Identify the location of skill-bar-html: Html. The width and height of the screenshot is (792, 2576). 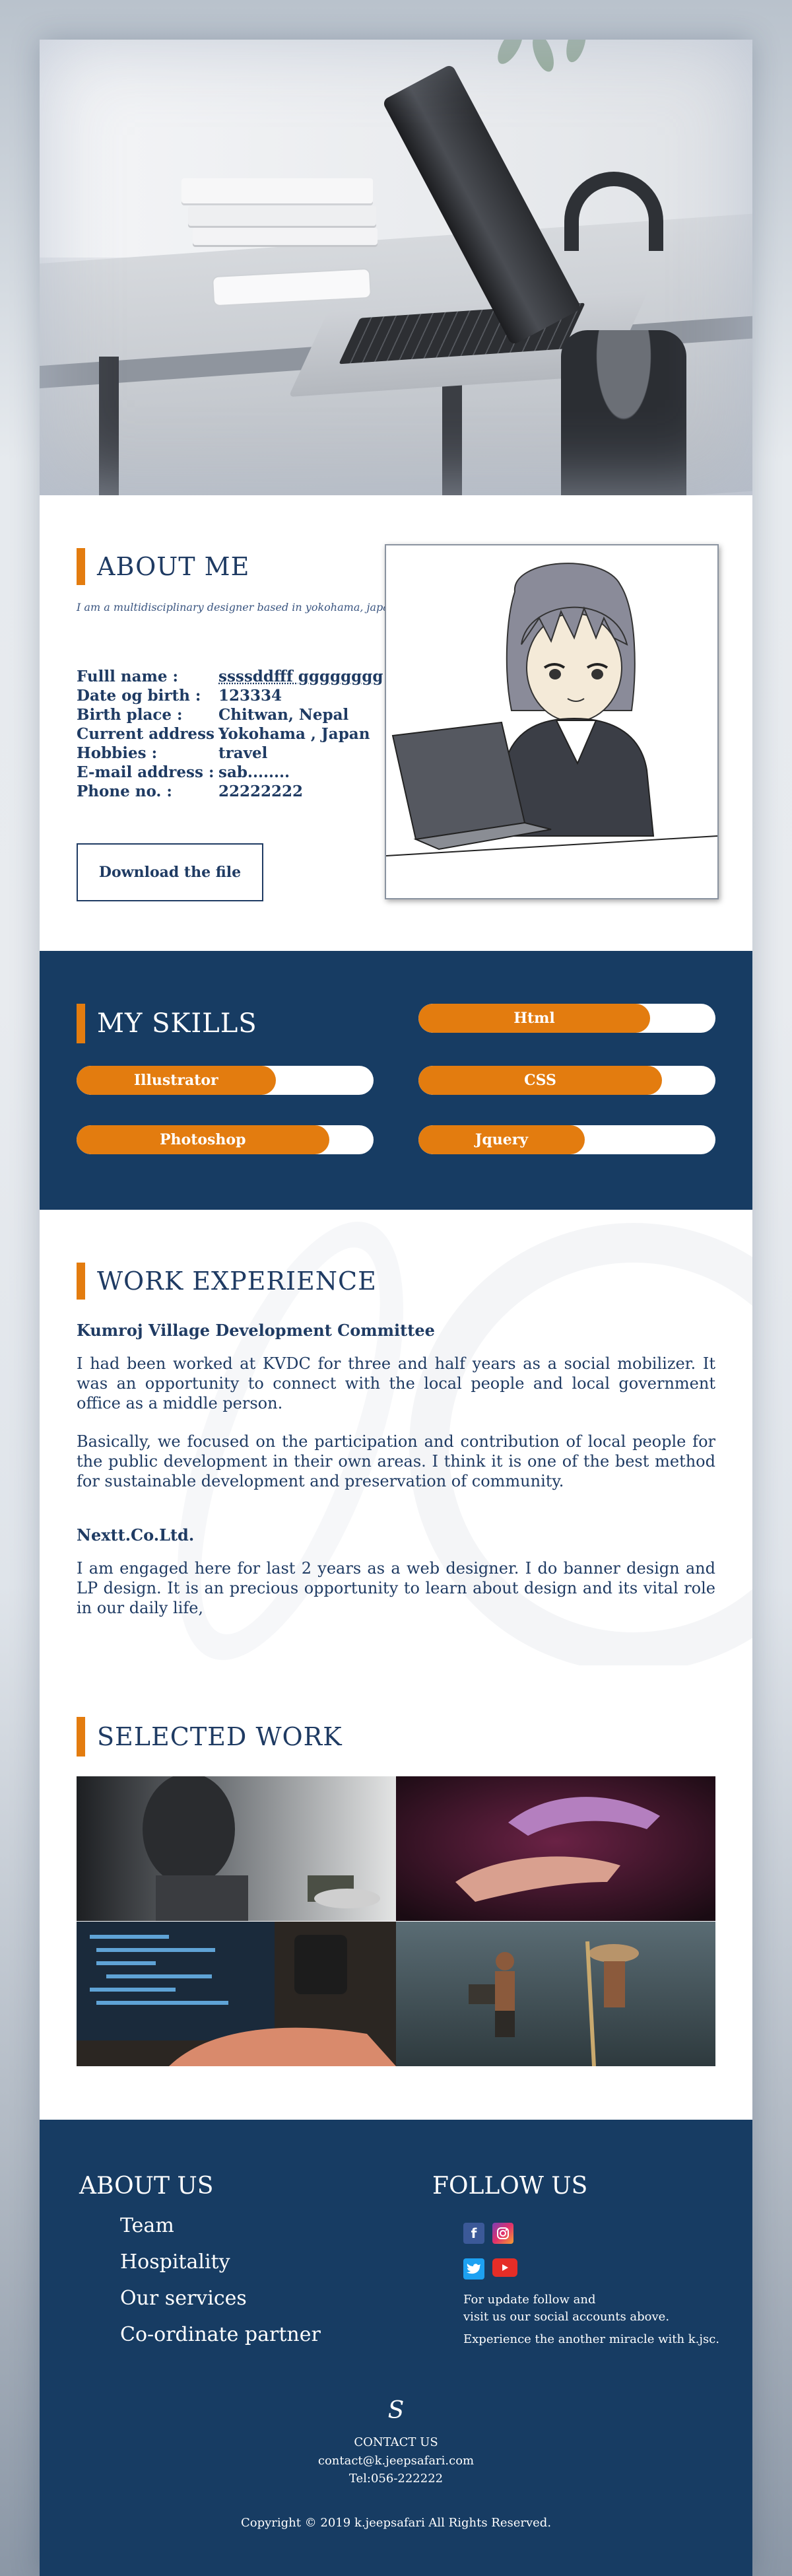
(566, 1019).